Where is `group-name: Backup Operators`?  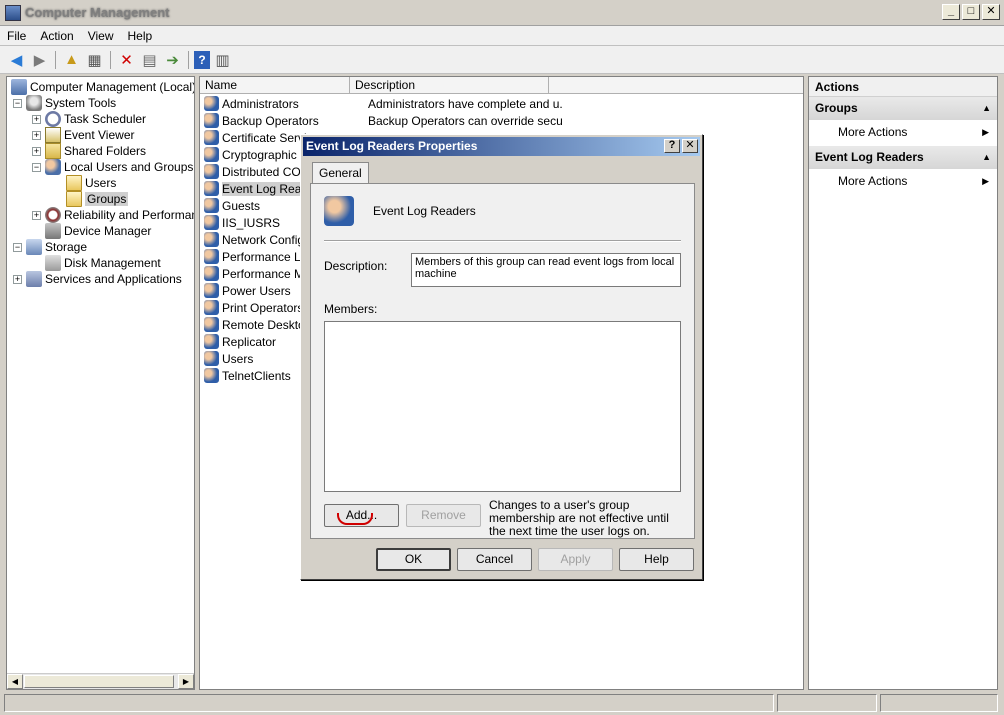
group-name: Backup Operators is located at coordinates (270, 120).